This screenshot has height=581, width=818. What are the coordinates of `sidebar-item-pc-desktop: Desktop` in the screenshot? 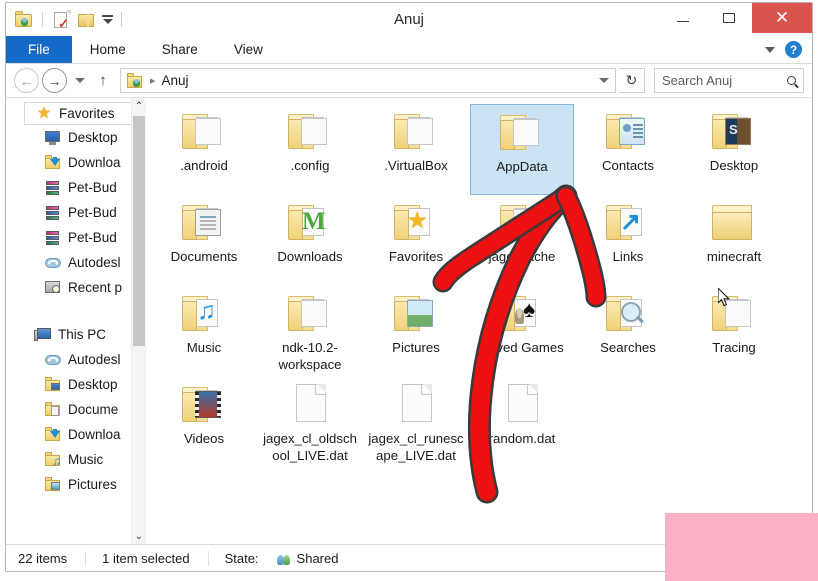 It's located at (76, 384).